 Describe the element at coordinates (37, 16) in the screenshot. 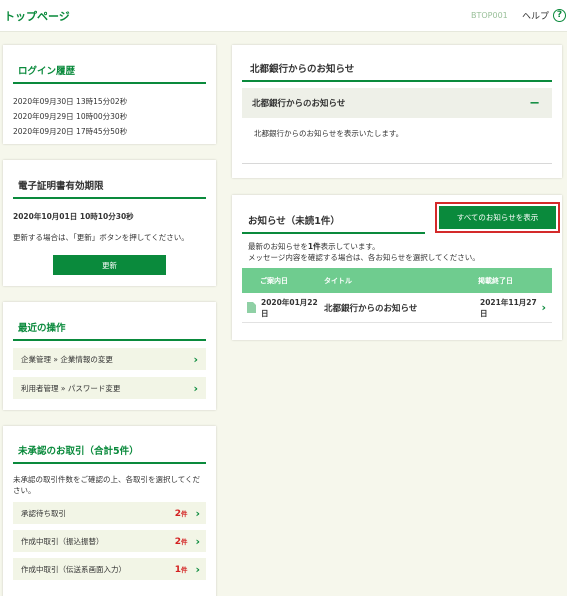

I see `page-title: トップページ` at that location.